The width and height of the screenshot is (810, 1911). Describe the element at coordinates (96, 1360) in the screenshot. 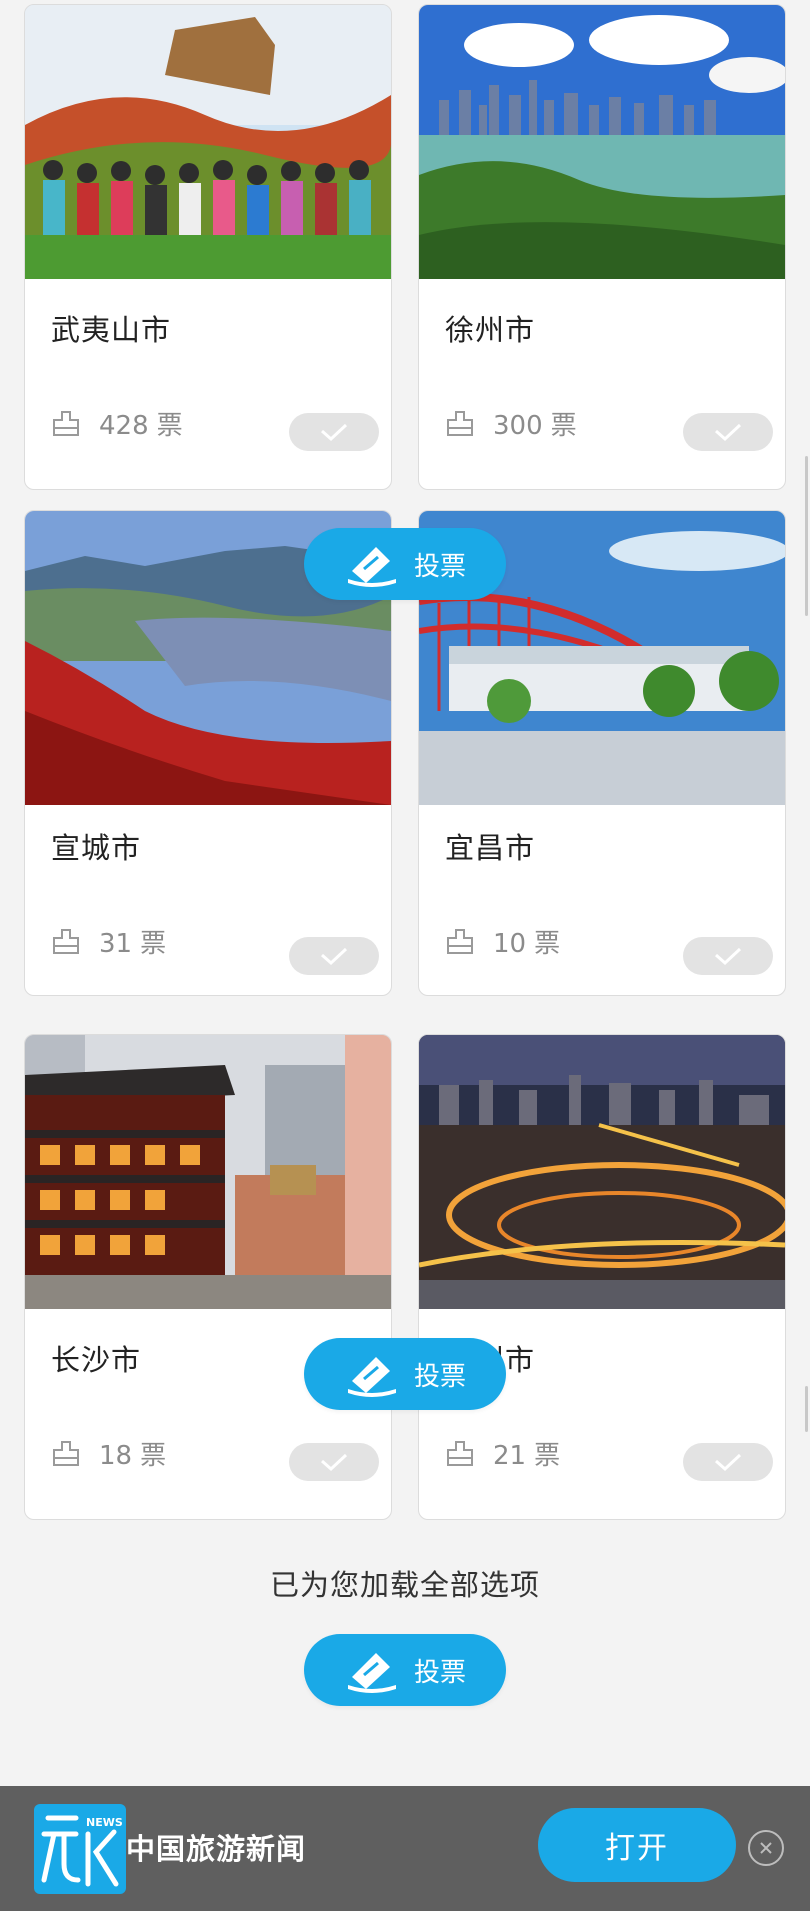

I see `city-name: 长沙市` at that location.